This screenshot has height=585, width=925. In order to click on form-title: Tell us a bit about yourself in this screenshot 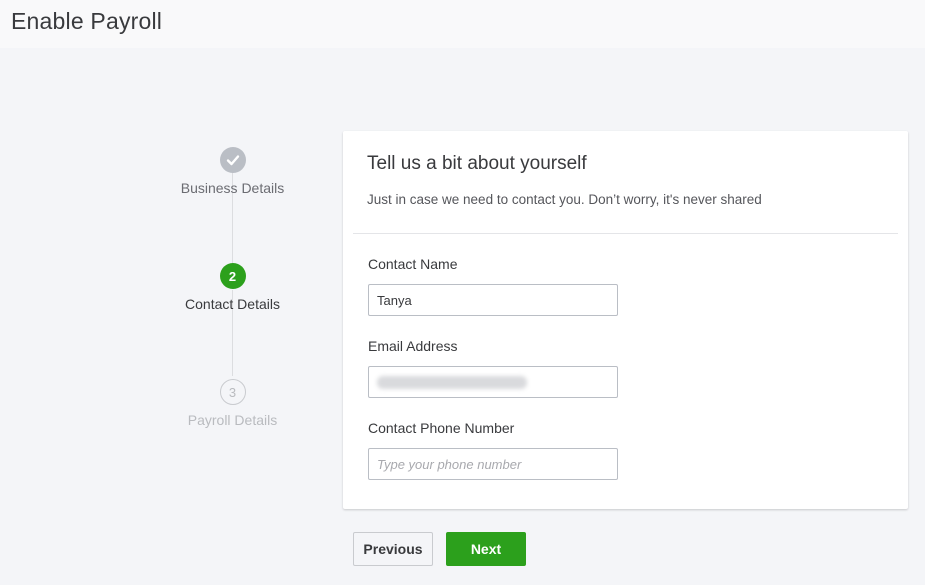, I will do `click(477, 163)`.